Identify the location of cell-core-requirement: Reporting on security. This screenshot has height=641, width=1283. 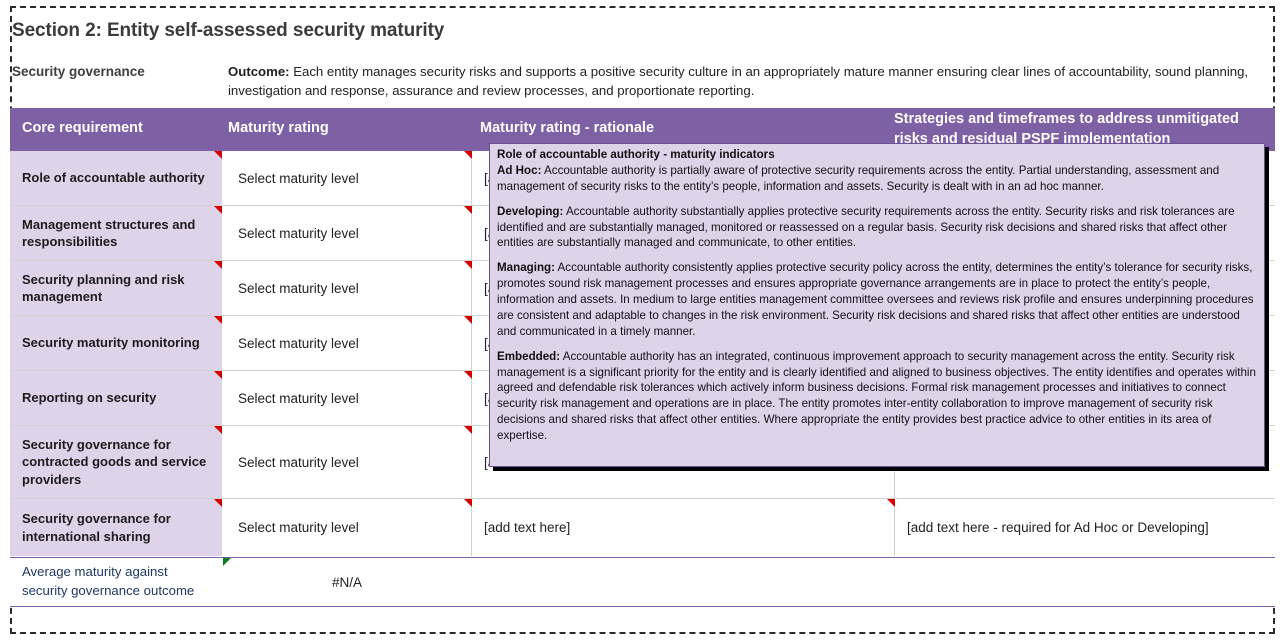
(116, 398).